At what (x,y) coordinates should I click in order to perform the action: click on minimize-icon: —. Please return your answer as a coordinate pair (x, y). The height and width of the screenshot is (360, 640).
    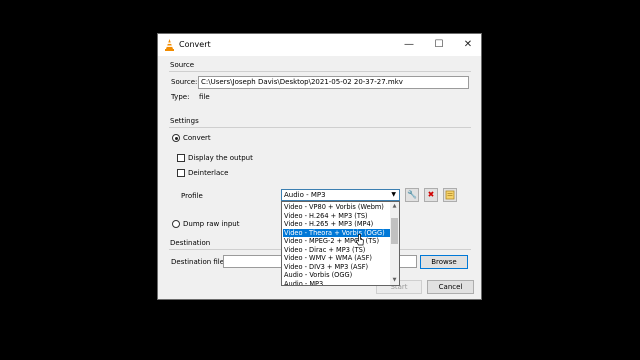
    Looking at the image, I should click on (409, 45).